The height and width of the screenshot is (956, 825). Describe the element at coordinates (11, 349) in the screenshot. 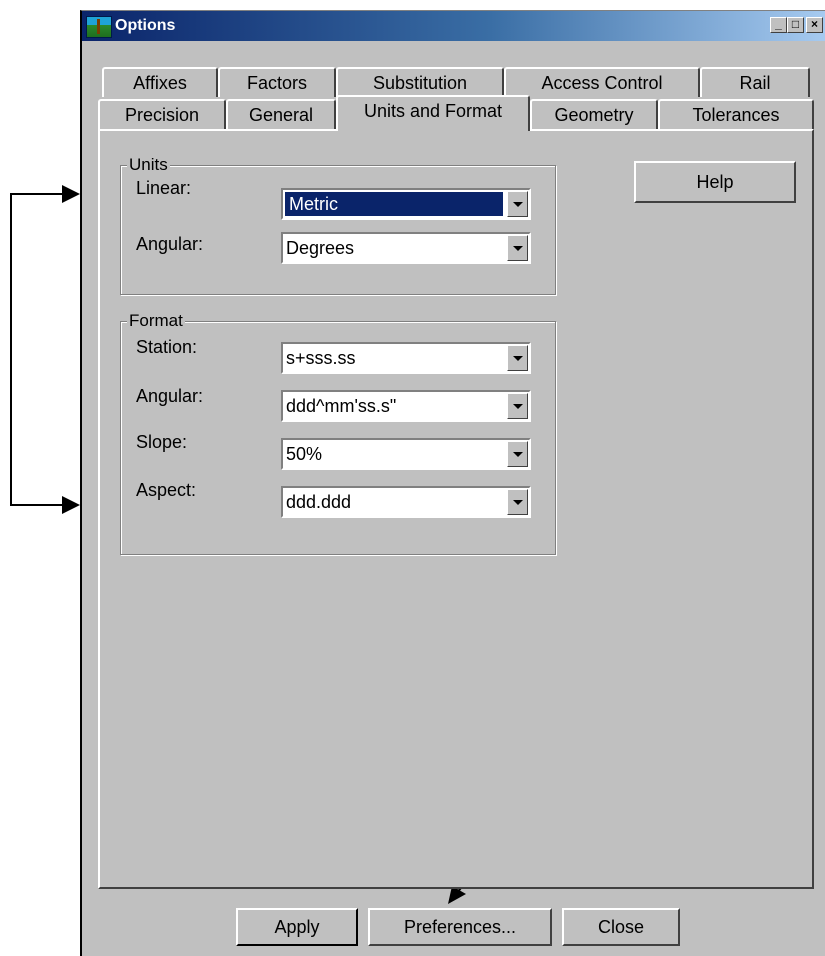

I see `annotation-bracket-vertical` at that location.